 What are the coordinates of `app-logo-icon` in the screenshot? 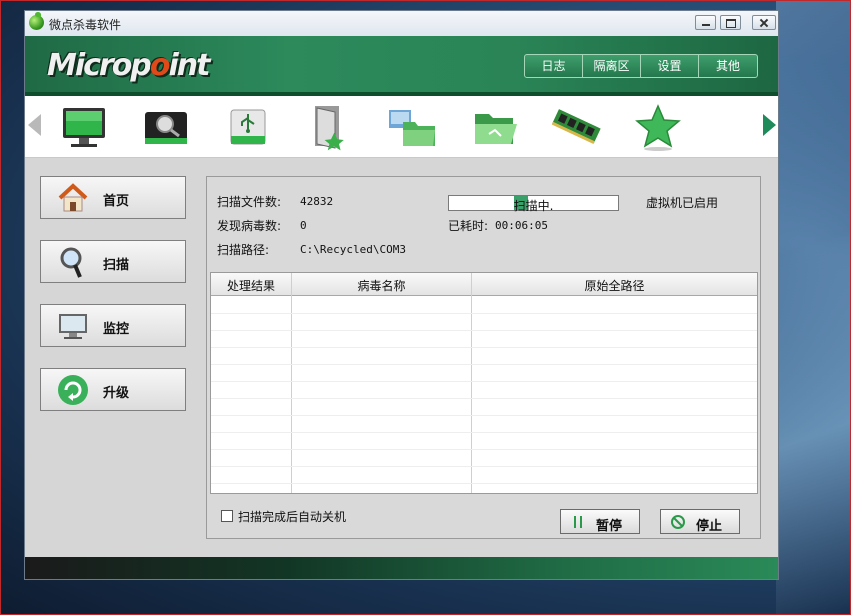 It's located at (36, 21).